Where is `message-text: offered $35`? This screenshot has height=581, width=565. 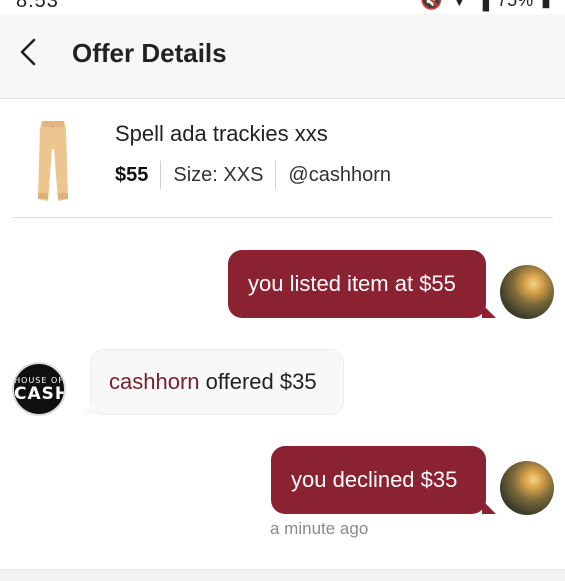 message-text: offered $35 is located at coordinates (261, 381).